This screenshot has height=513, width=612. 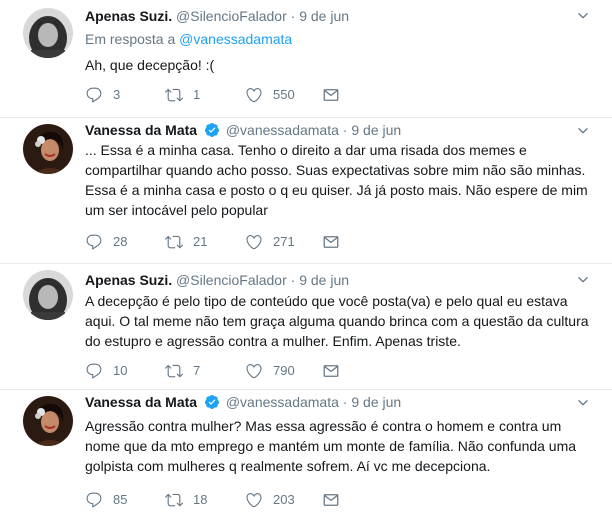 What do you see at coordinates (284, 370) in the screenshot?
I see `like-count: 790` at bounding box center [284, 370].